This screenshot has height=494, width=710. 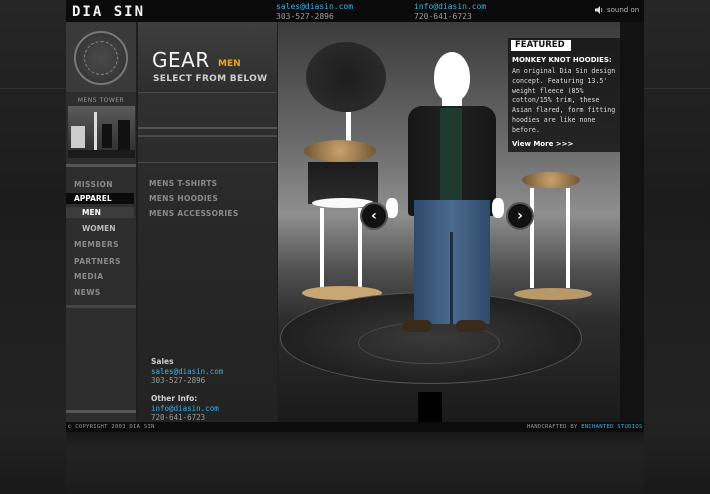 What do you see at coordinates (97, 261) in the screenshot?
I see `nav-partners: PARTNERS` at bounding box center [97, 261].